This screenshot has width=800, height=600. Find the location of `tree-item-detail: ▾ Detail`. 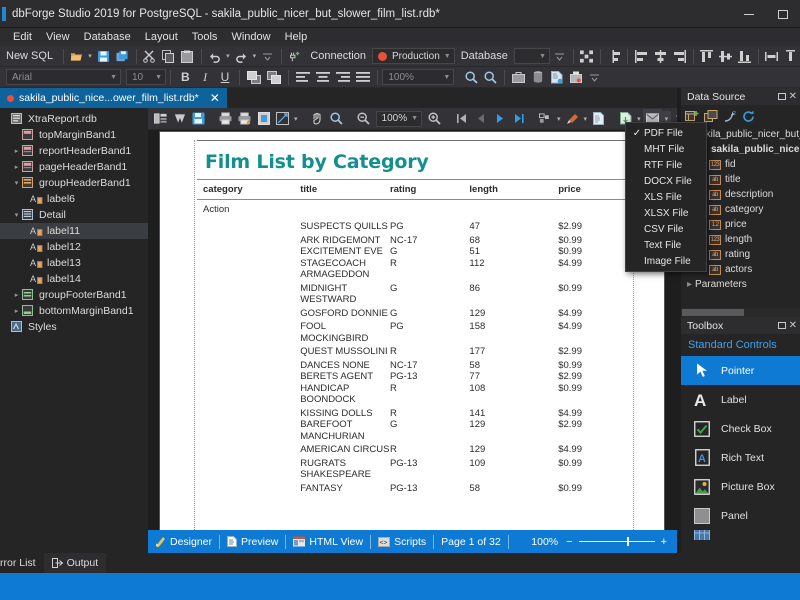

tree-item-detail: ▾ Detail is located at coordinates (74, 215).